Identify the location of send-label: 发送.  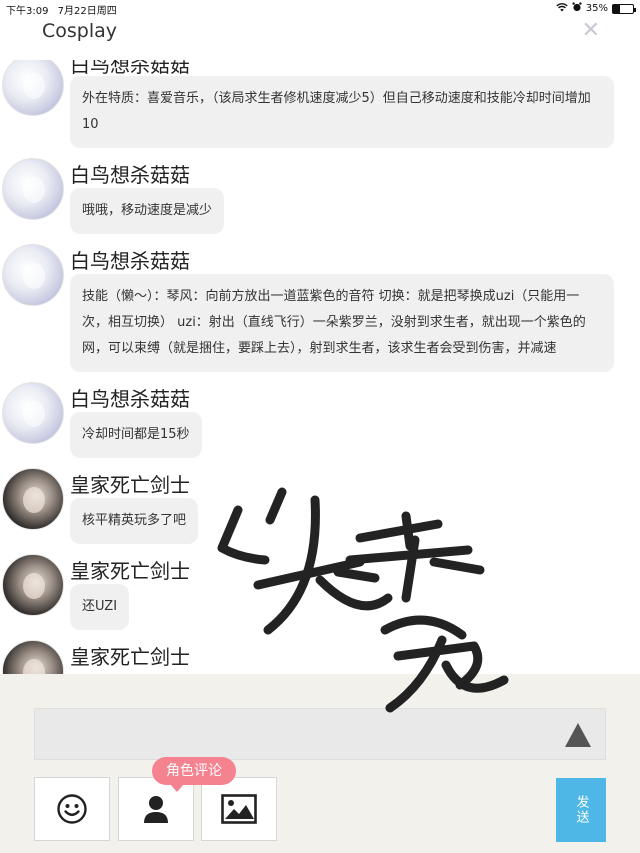
(581, 810).